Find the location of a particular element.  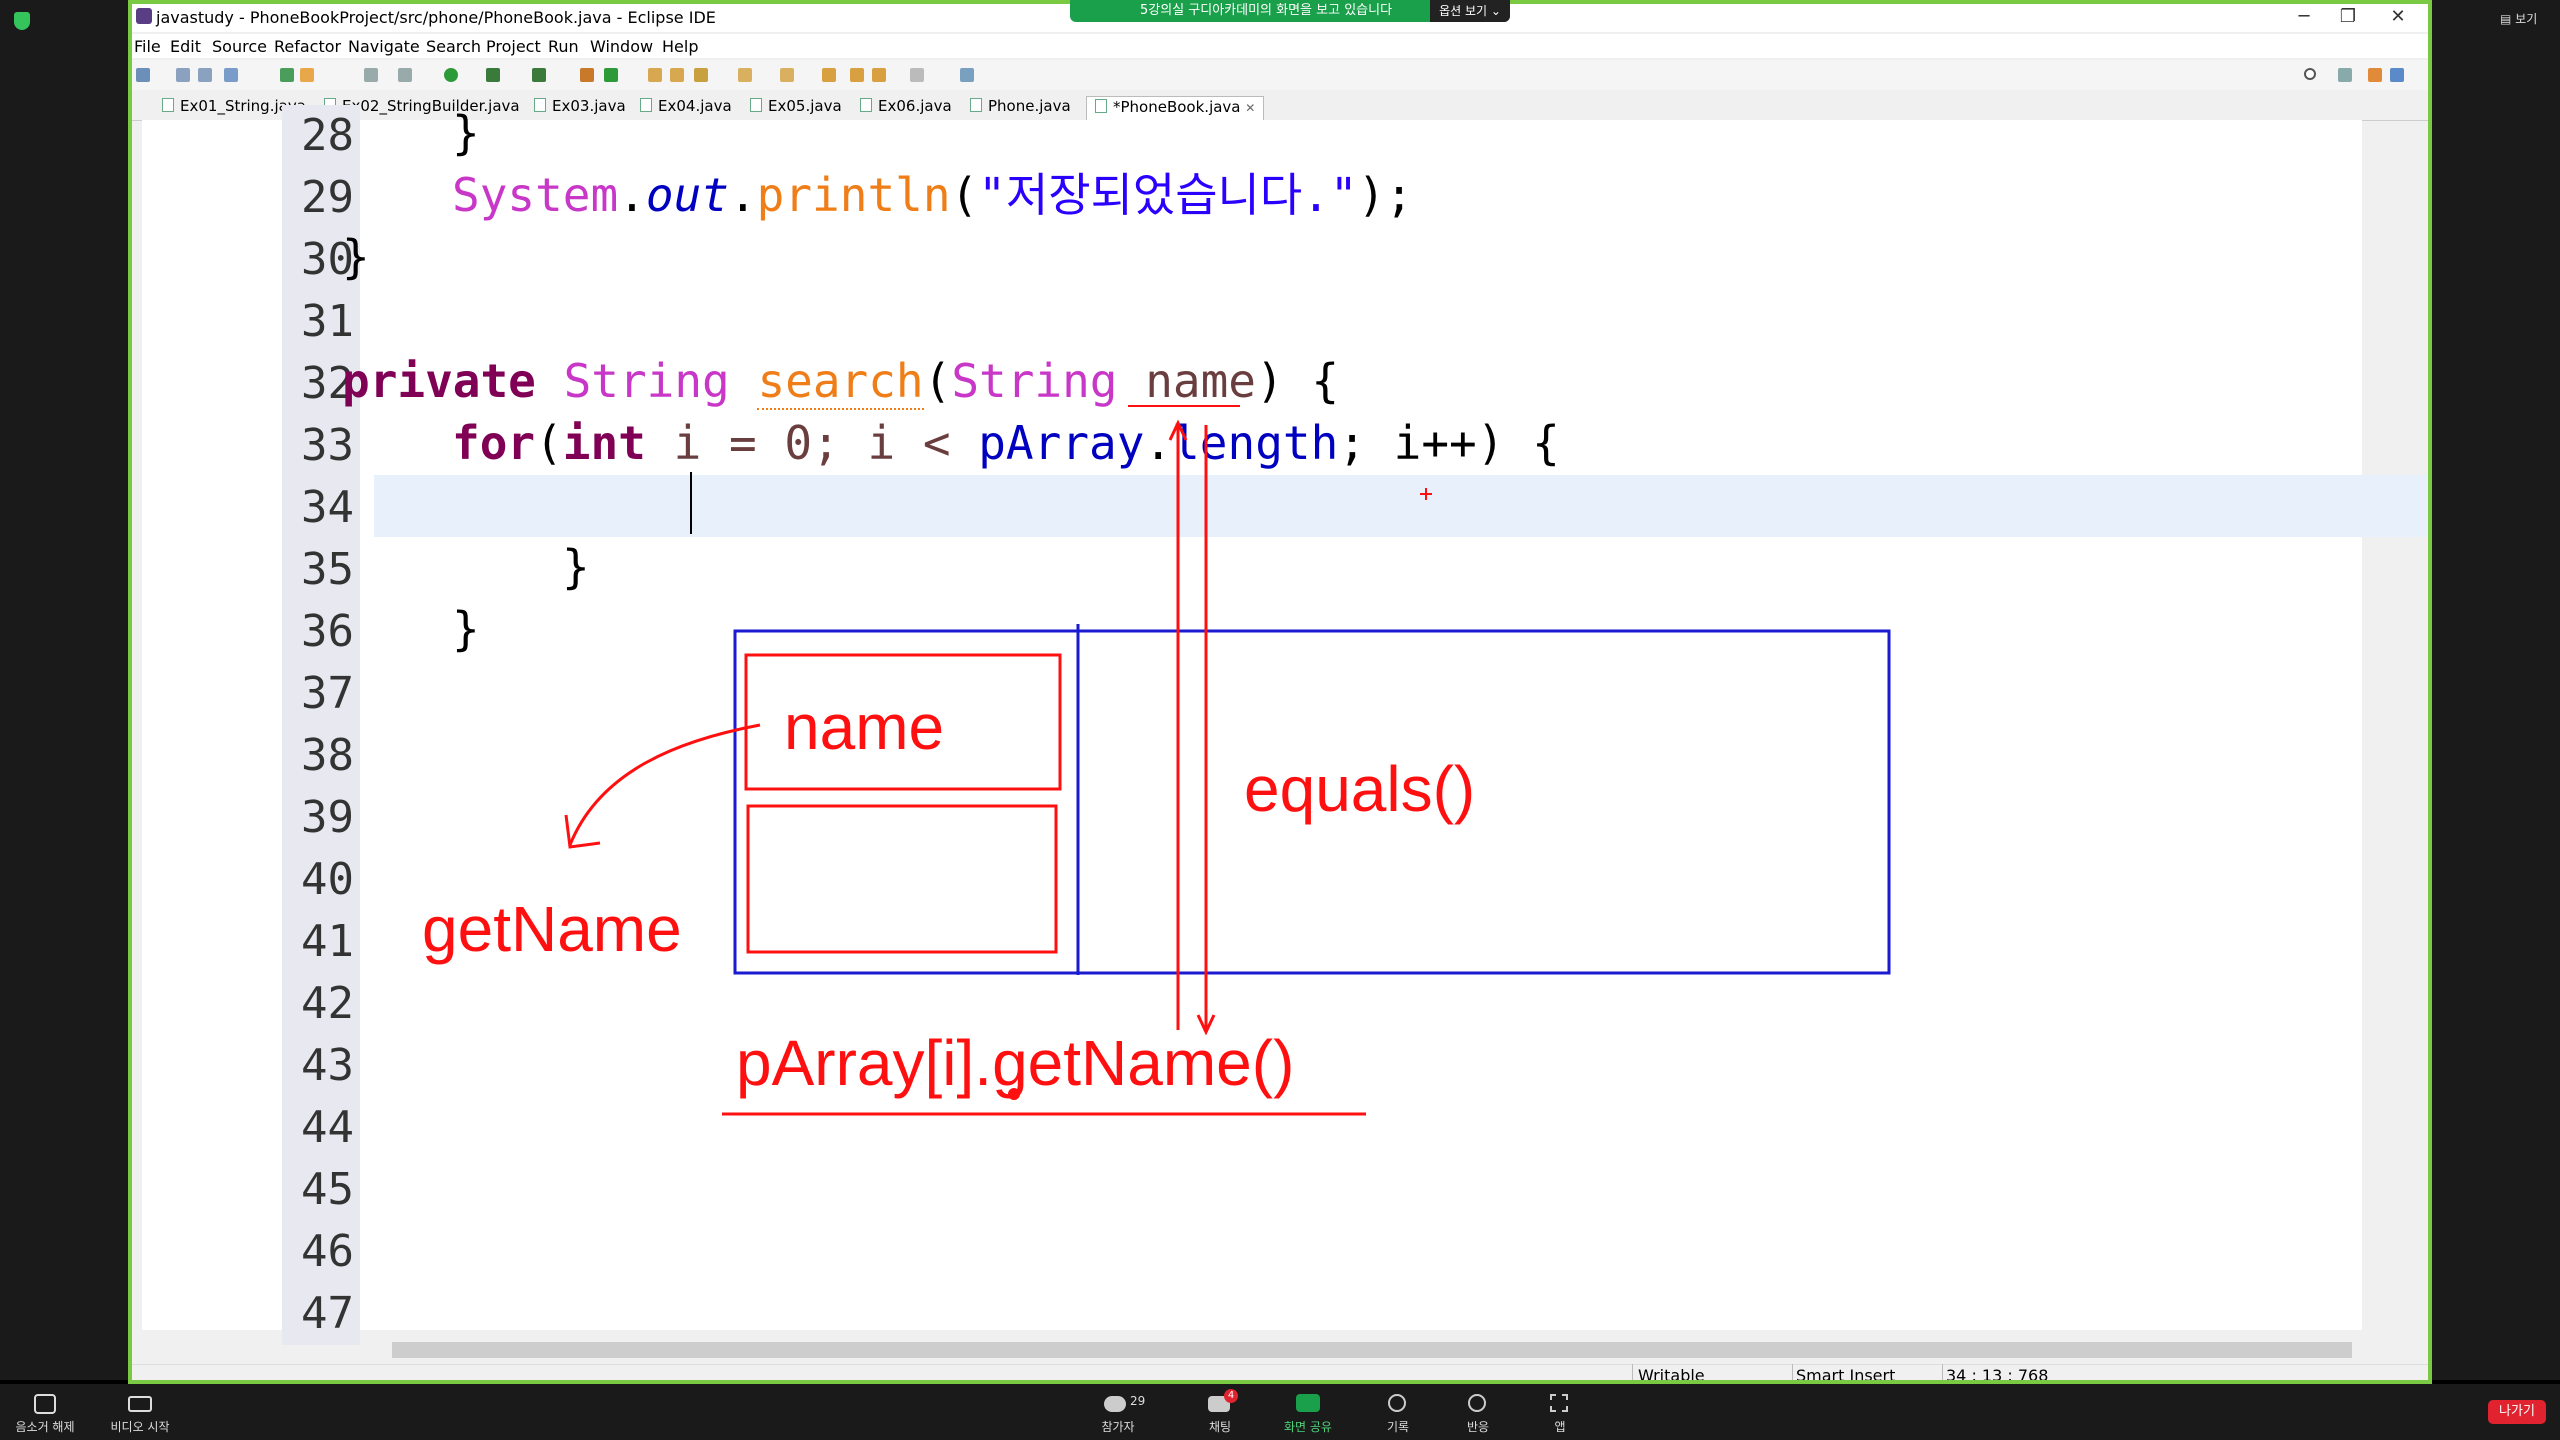

annotation-equals-label: equals() is located at coordinates (1360, 789).